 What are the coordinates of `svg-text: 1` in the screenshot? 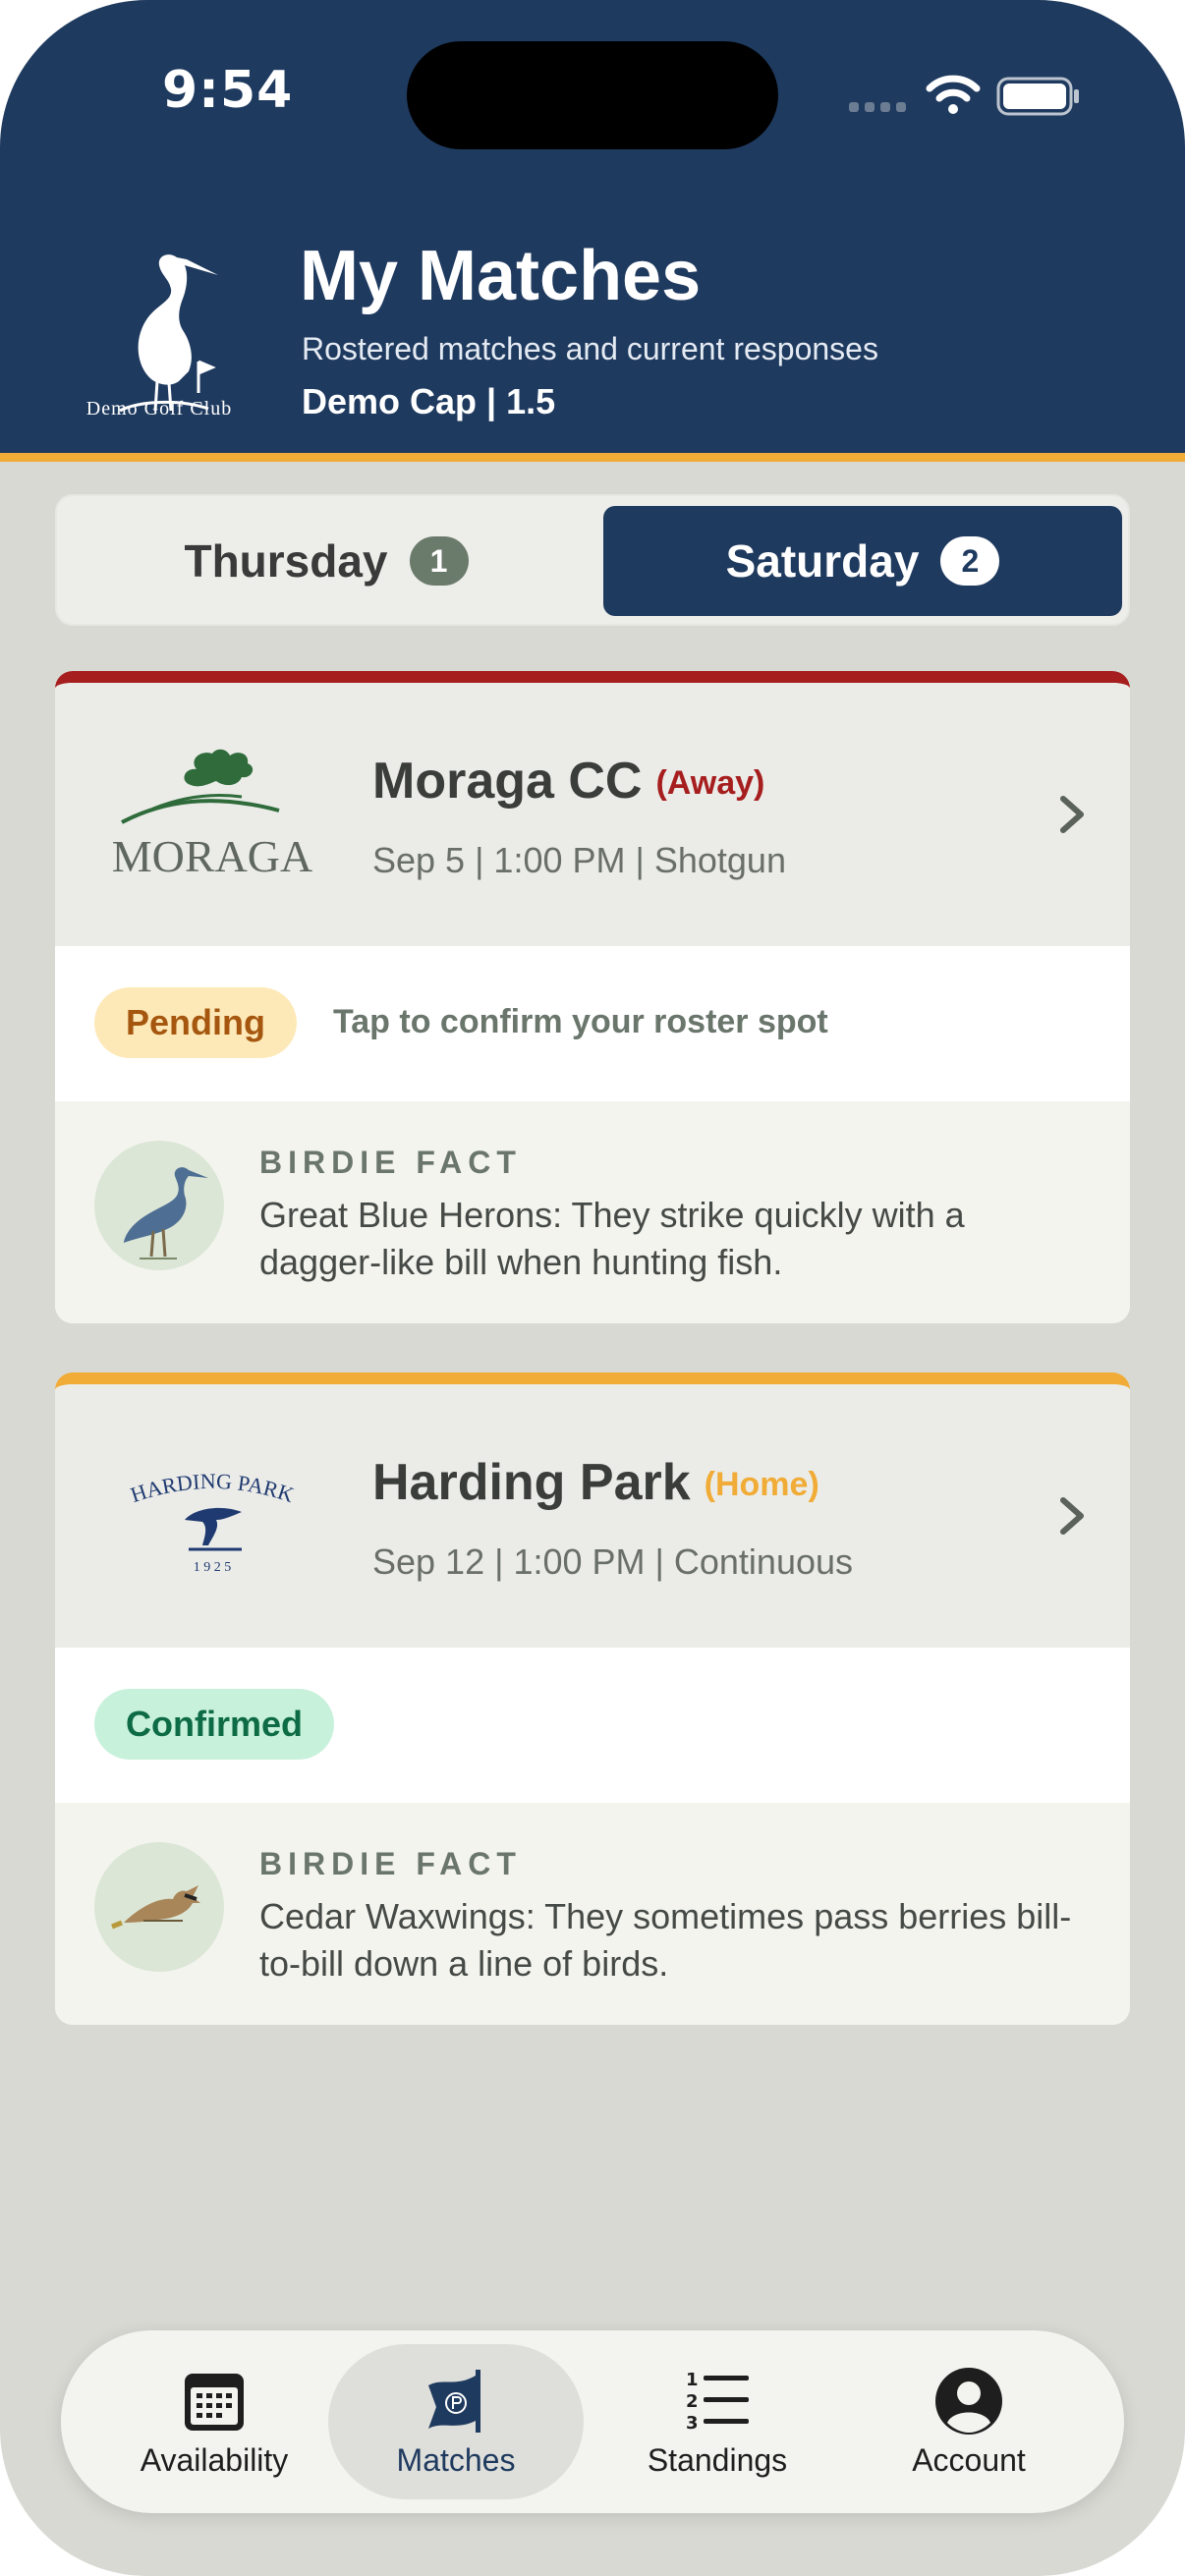 It's located at (693, 2380).